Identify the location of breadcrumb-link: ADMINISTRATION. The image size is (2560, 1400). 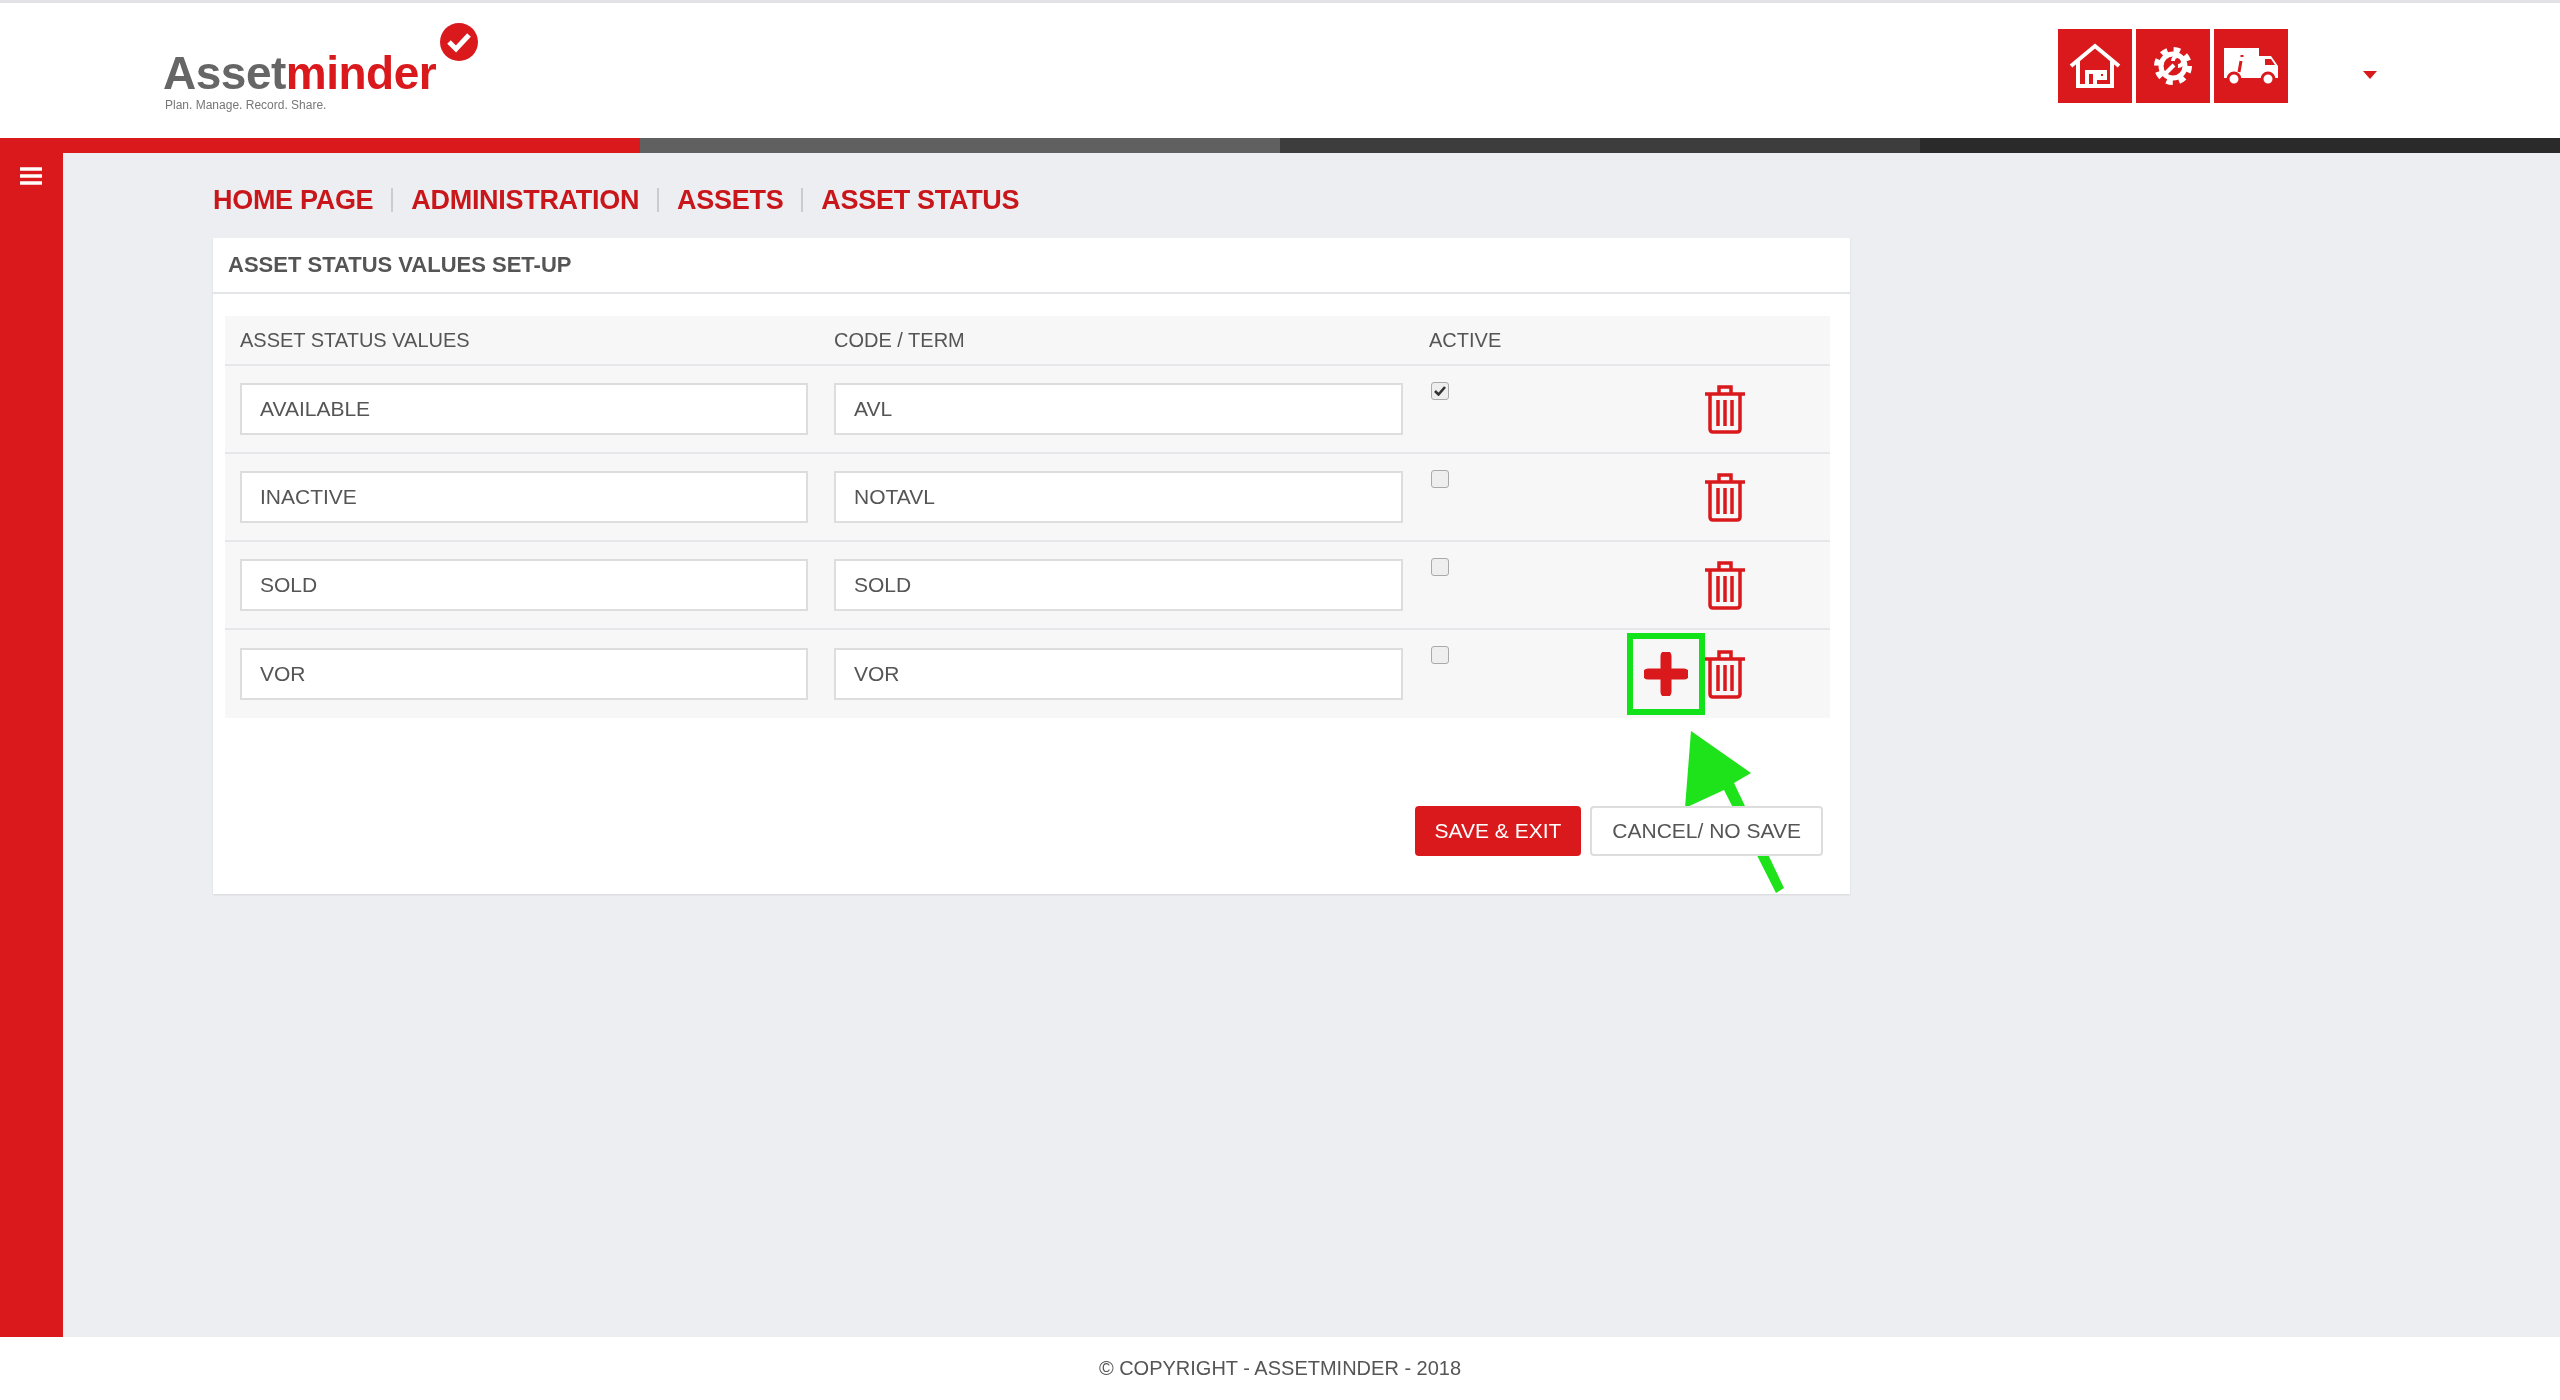
(525, 200).